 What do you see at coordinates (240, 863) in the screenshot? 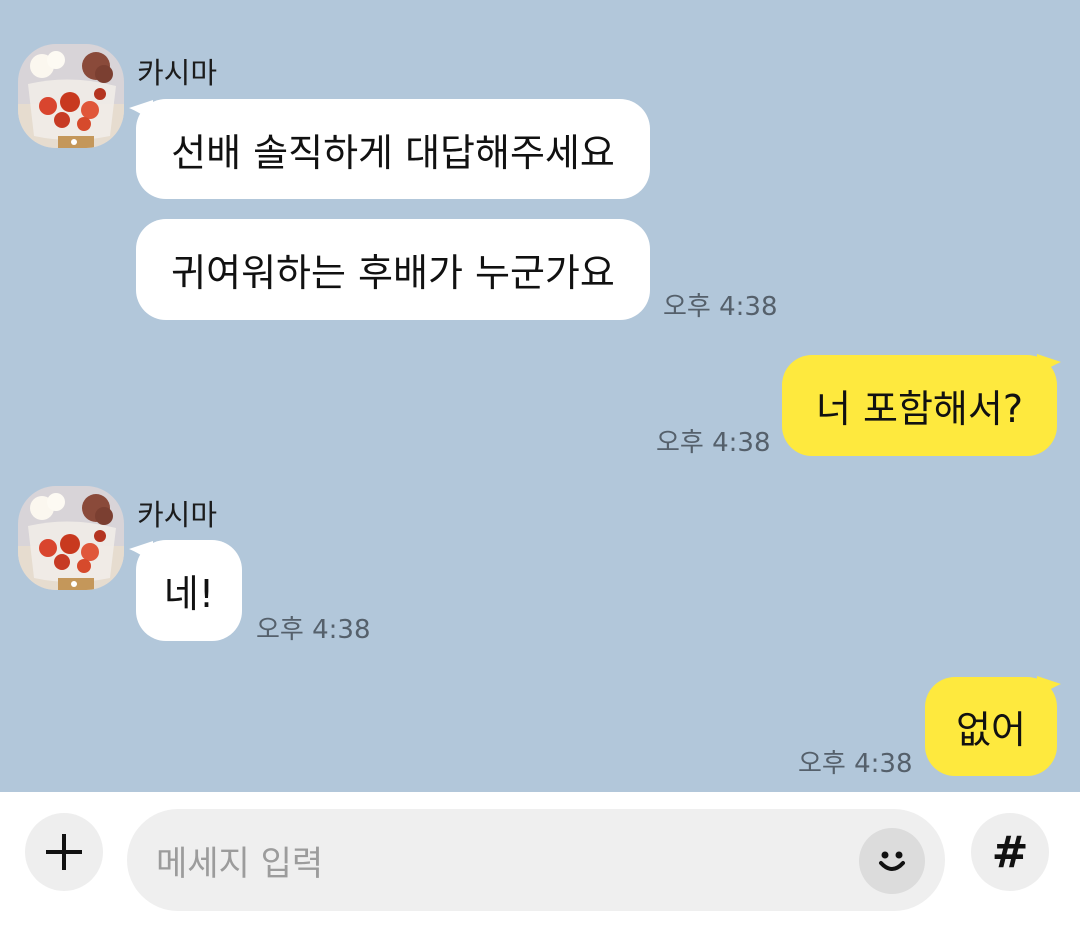
I see `message-input-placeholder: 메세지 입력` at bounding box center [240, 863].